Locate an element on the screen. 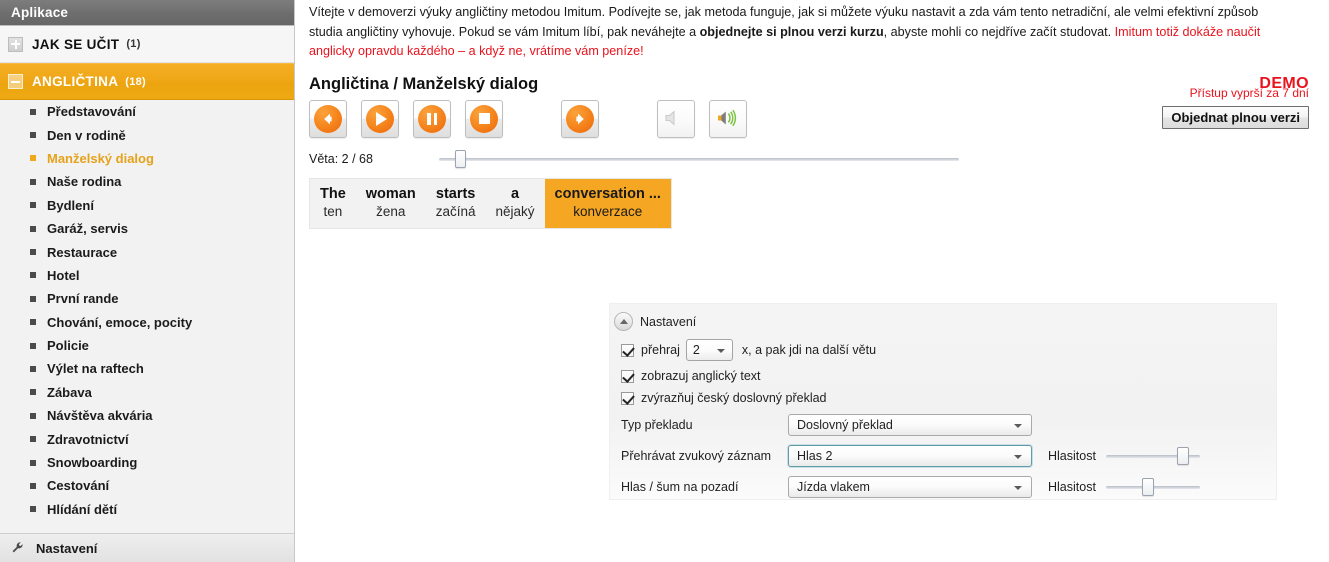 The height and width of the screenshot is (562, 1329). mute-button is located at coordinates (676, 118).